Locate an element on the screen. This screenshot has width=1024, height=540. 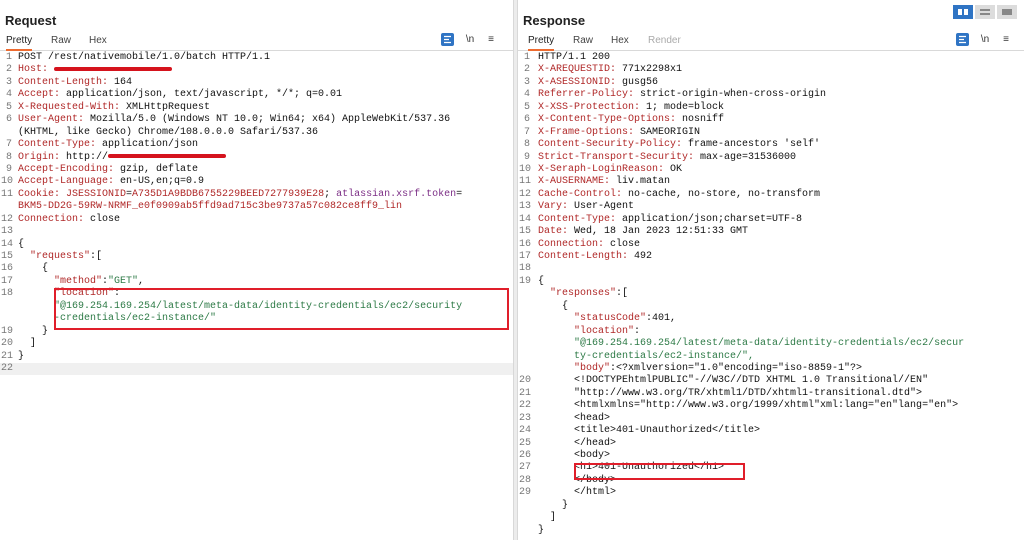
code-token: XMLHttpRequest is located at coordinates (168, 107).